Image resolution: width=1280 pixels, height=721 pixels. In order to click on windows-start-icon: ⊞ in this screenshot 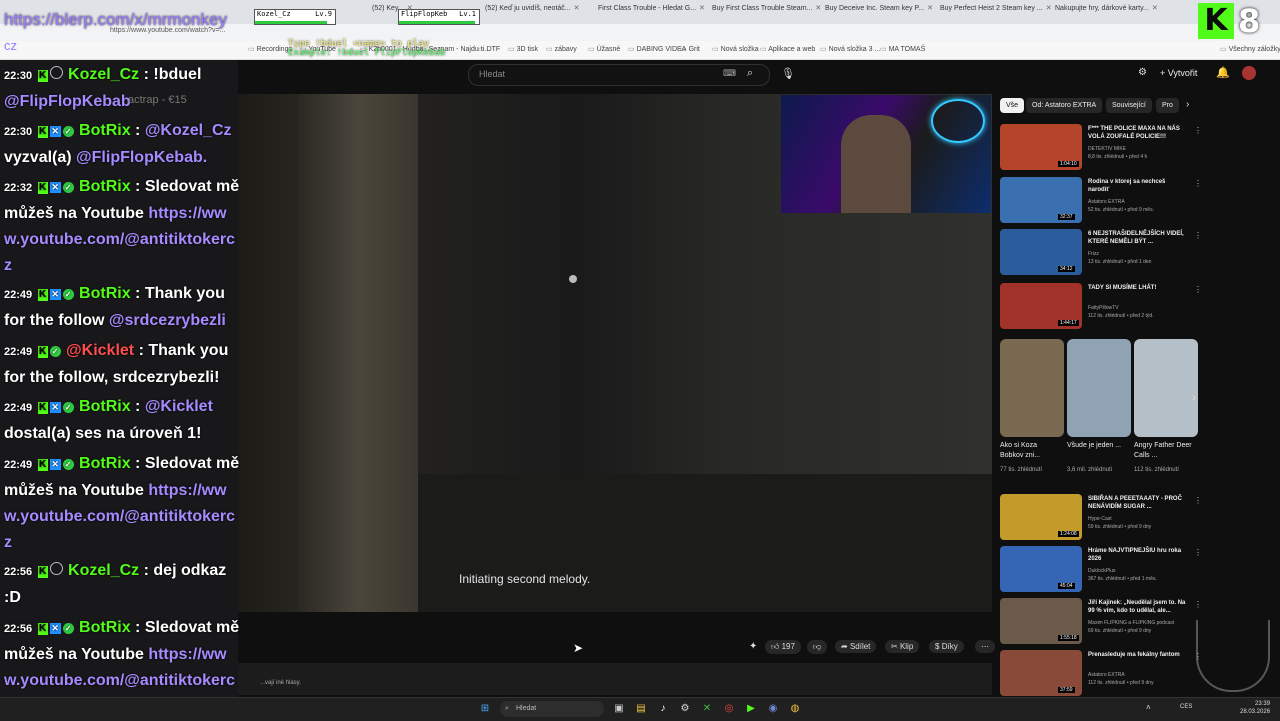, I will do `click(485, 709)`.